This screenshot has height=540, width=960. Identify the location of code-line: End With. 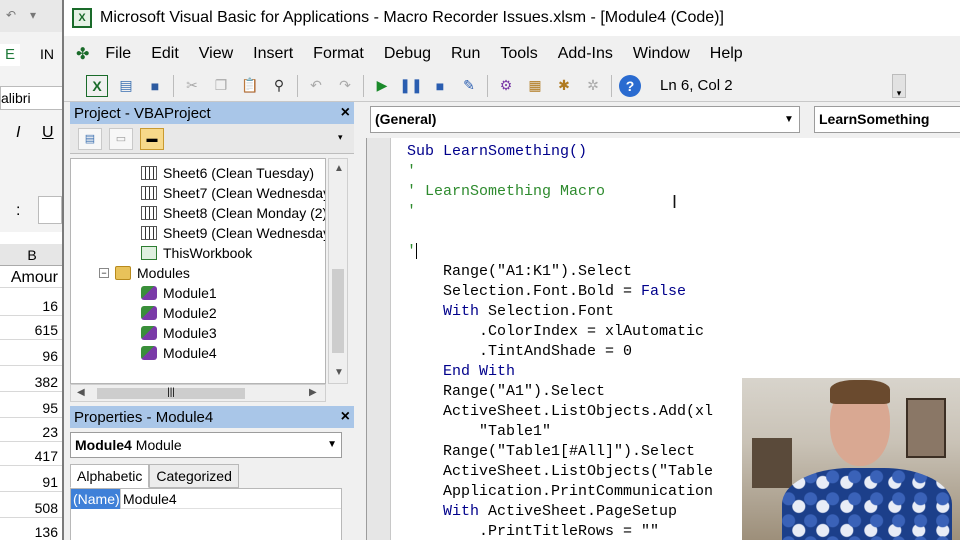
(461, 372).